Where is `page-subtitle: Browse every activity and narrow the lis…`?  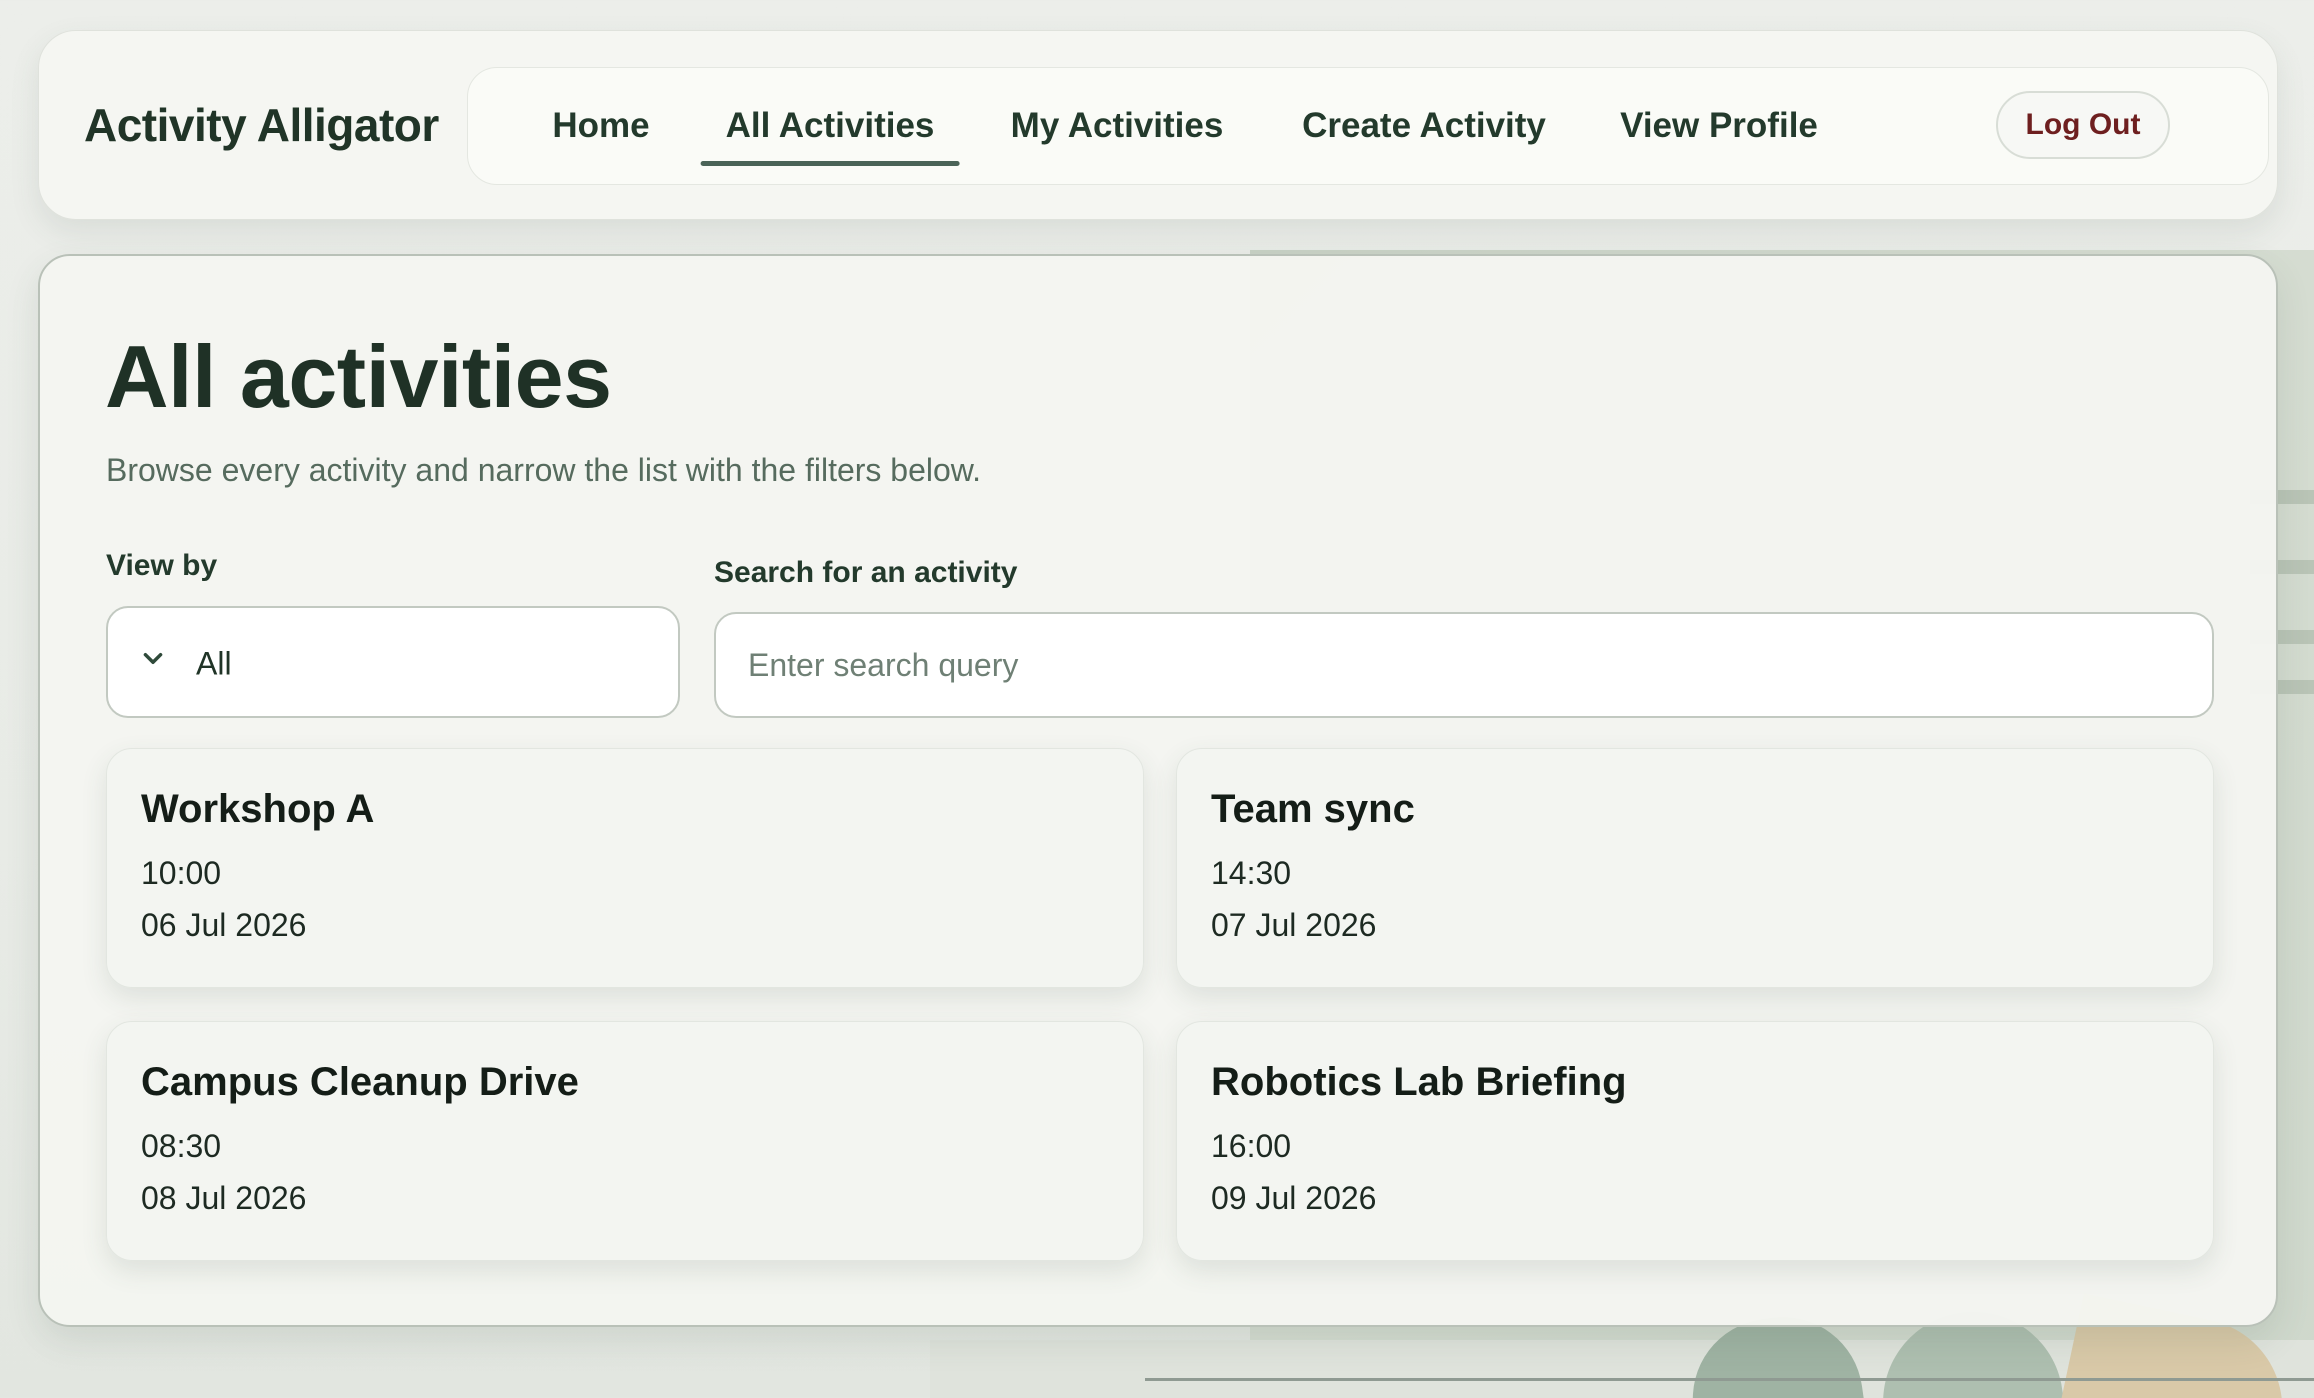 page-subtitle: Browse every activity and narrow the lis… is located at coordinates (544, 470).